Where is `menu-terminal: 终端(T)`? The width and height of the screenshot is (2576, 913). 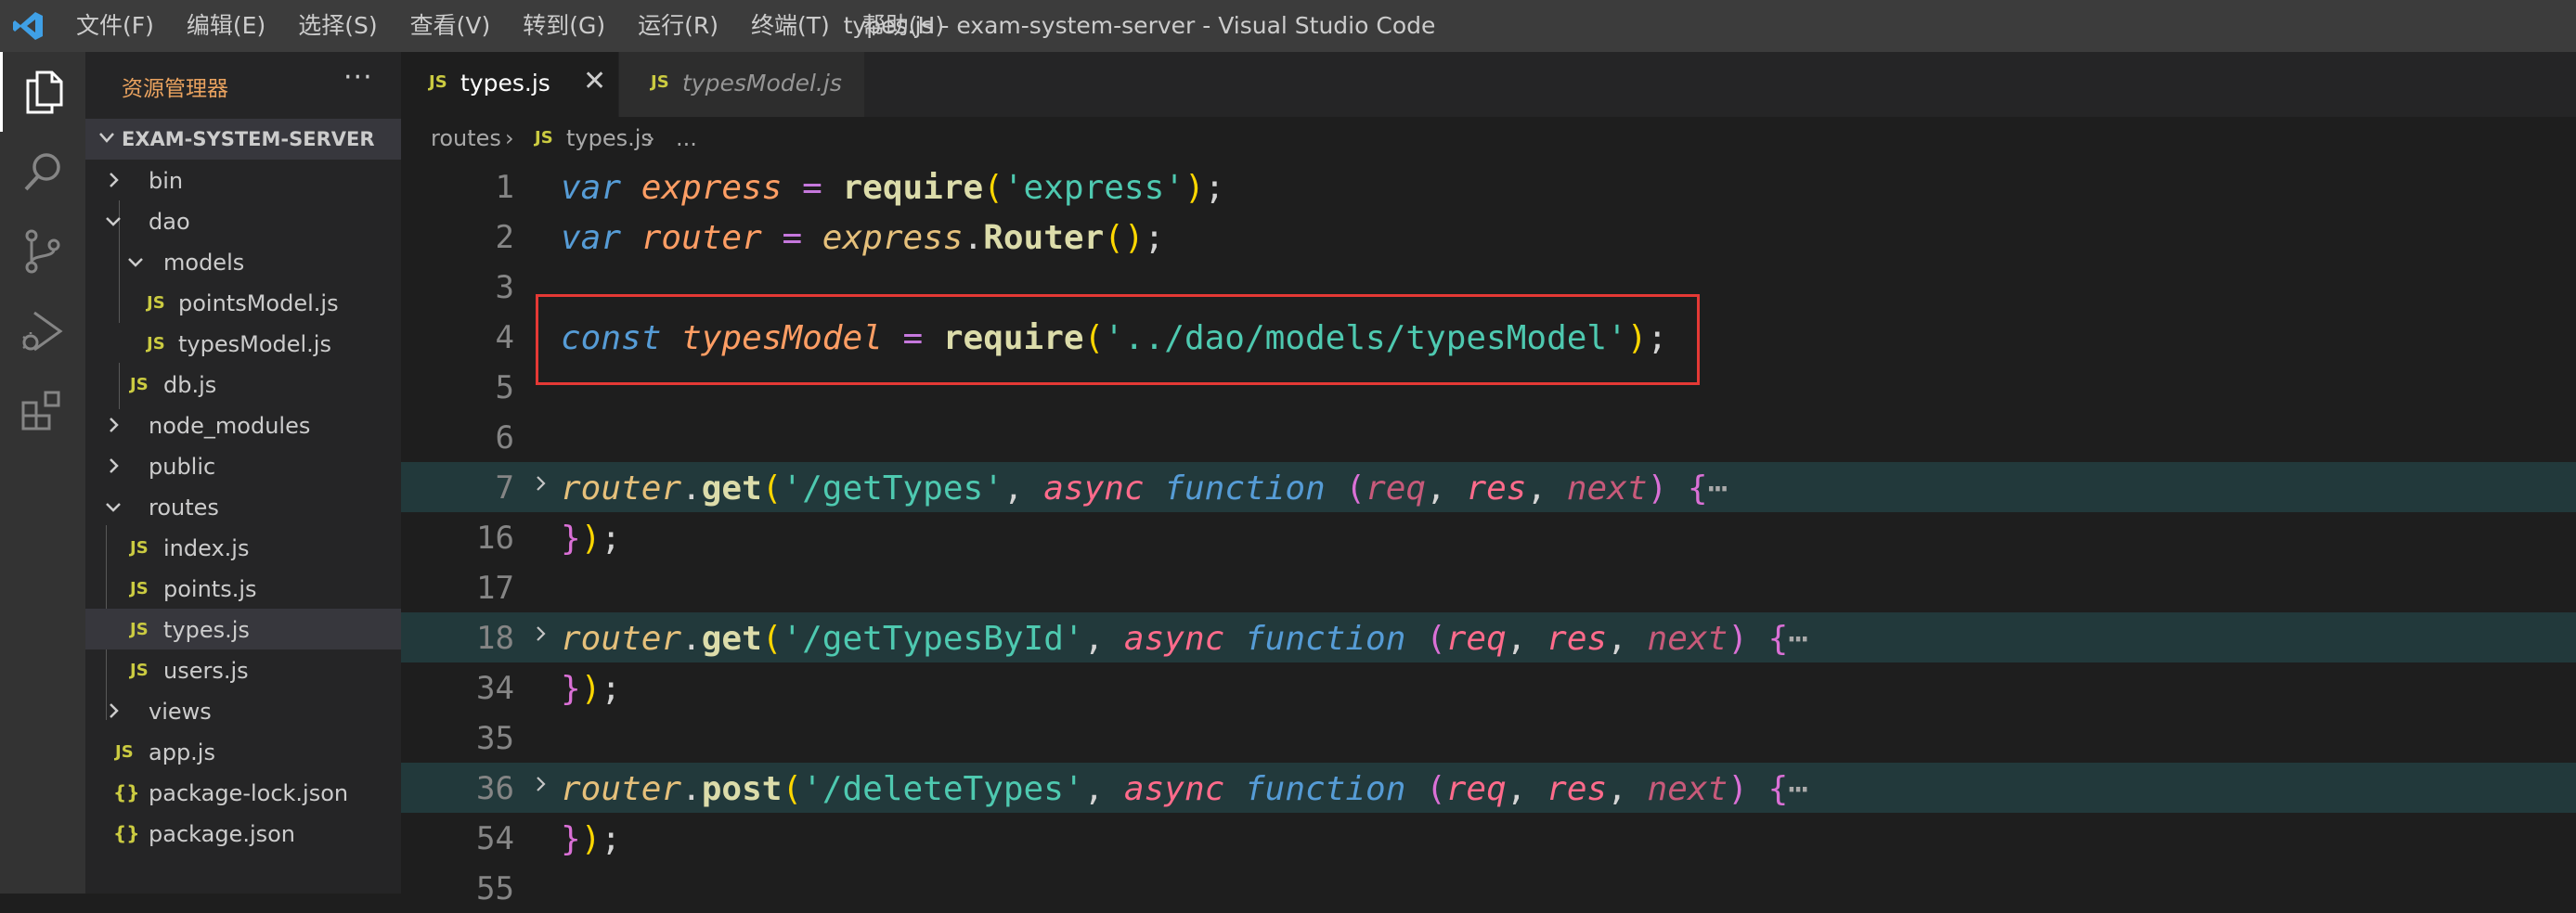 menu-terminal: 终端(T) is located at coordinates (798, 26).